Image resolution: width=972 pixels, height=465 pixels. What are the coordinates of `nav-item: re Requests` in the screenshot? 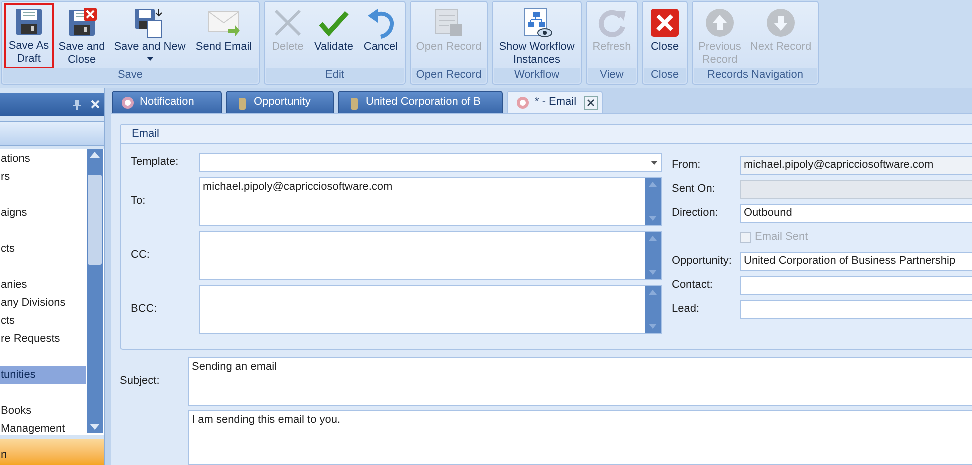 It's located at (43, 339).